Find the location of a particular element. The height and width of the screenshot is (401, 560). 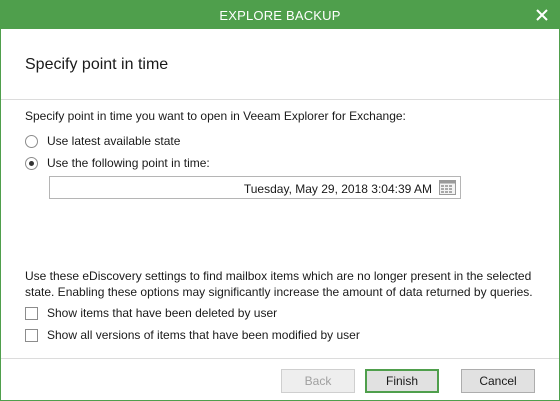

radio-latest-state: Use latest available state is located at coordinates (102, 141).